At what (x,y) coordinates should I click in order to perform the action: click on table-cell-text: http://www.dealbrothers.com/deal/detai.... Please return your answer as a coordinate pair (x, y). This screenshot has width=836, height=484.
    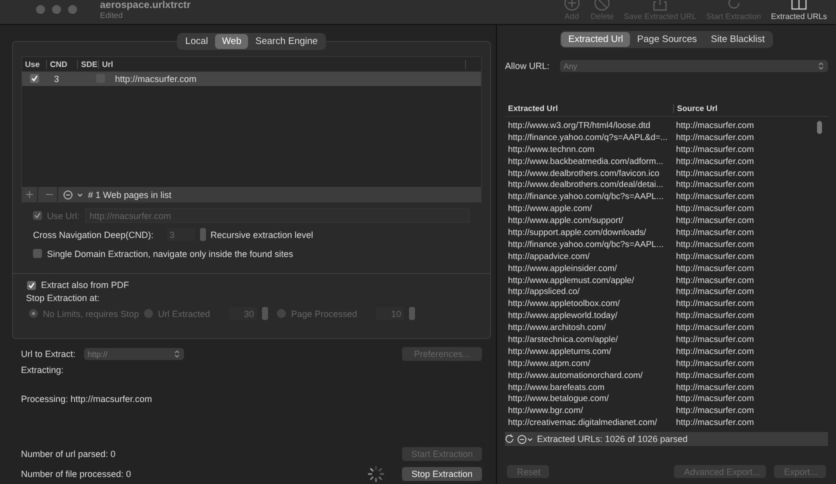
    Looking at the image, I should click on (585, 184).